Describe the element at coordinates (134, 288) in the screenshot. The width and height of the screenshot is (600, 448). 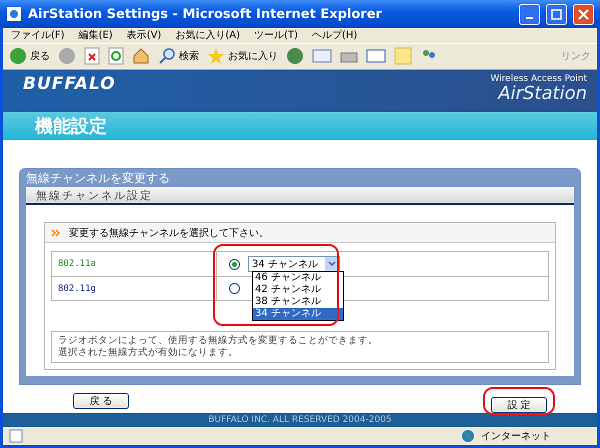
I see `mode-label: 802.11g` at that location.